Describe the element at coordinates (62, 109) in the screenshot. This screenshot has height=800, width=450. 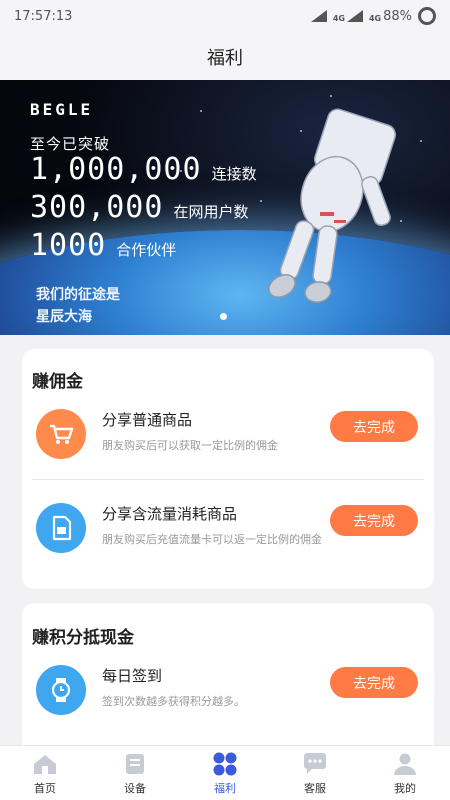
I see `brand-logo: BEGLE` at that location.